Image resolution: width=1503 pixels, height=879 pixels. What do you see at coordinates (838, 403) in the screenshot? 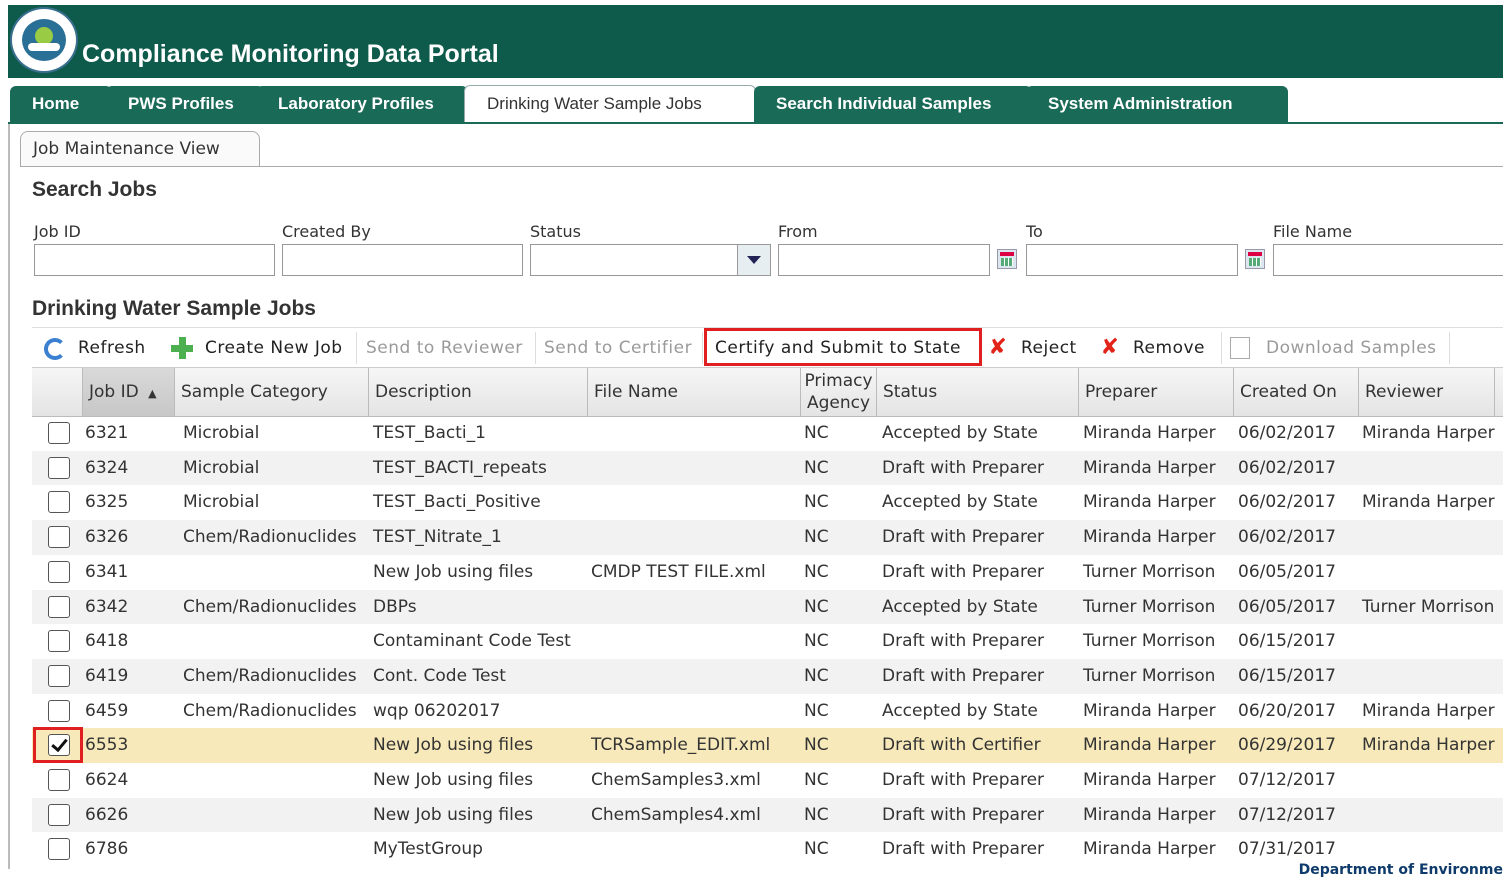
I see `col-agency-label: Agency` at bounding box center [838, 403].